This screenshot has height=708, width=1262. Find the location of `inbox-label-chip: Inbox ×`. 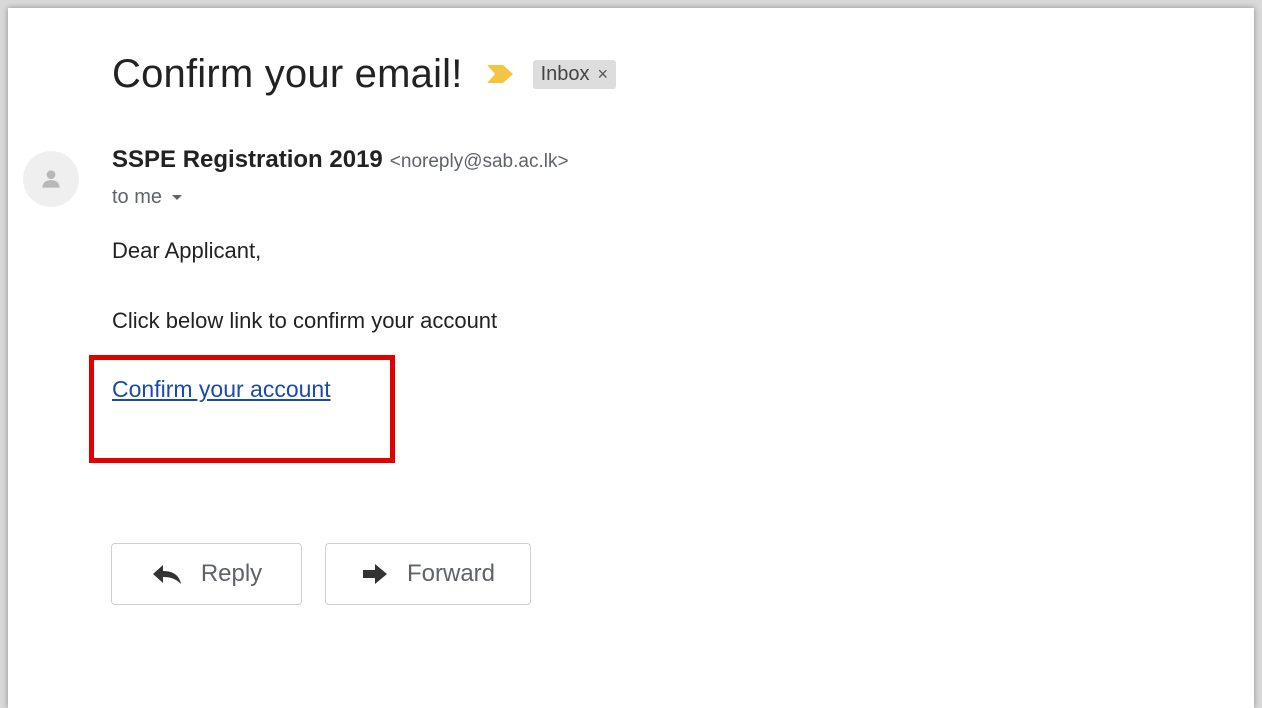

inbox-label-chip: Inbox × is located at coordinates (574, 74).